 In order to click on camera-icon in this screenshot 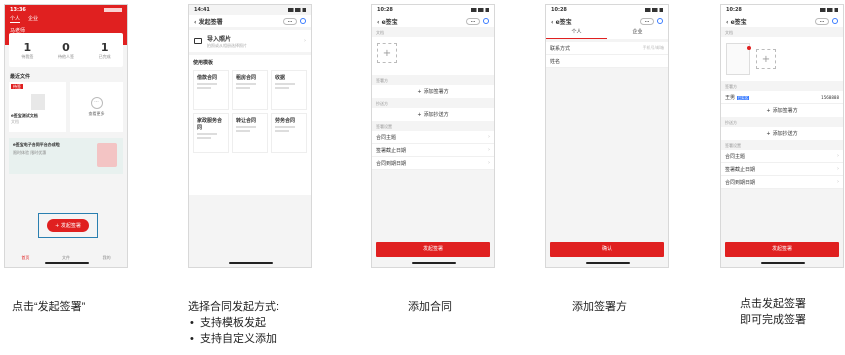, I will do `click(198, 41)`.